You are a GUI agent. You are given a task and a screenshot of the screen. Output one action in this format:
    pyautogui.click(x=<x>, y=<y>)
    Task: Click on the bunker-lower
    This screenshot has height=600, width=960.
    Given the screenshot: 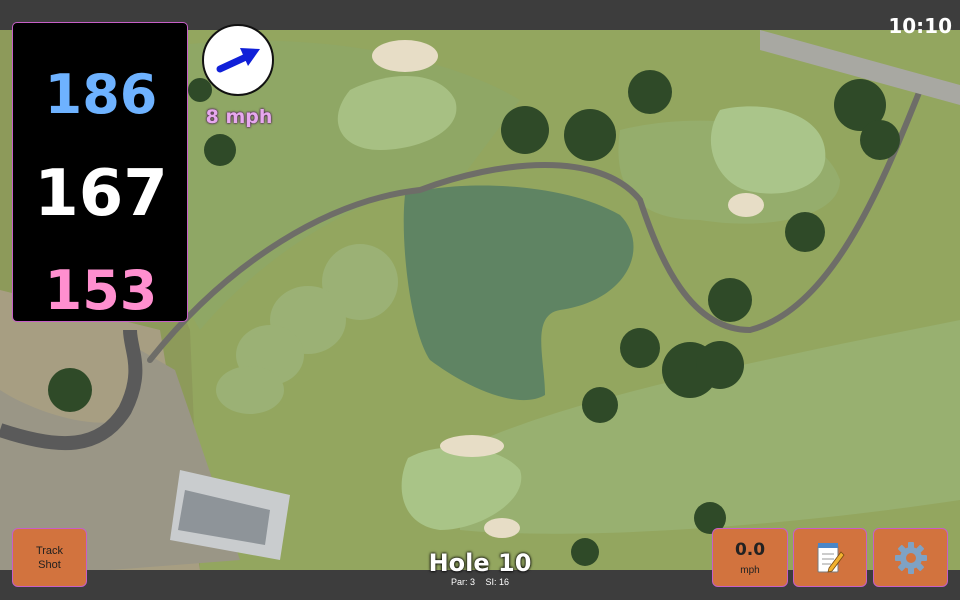 What is the action you would take?
    pyautogui.click(x=472, y=446)
    